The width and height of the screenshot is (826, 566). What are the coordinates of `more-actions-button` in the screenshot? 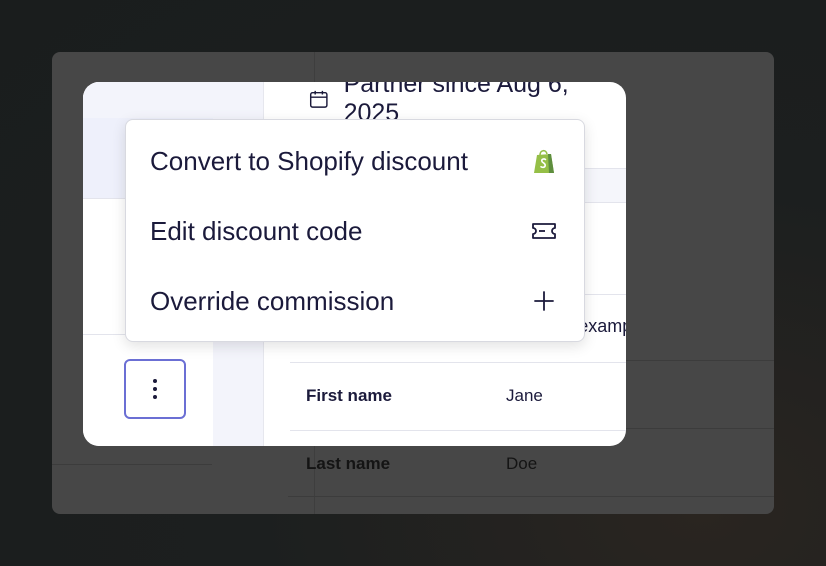 It's located at (155, 389).